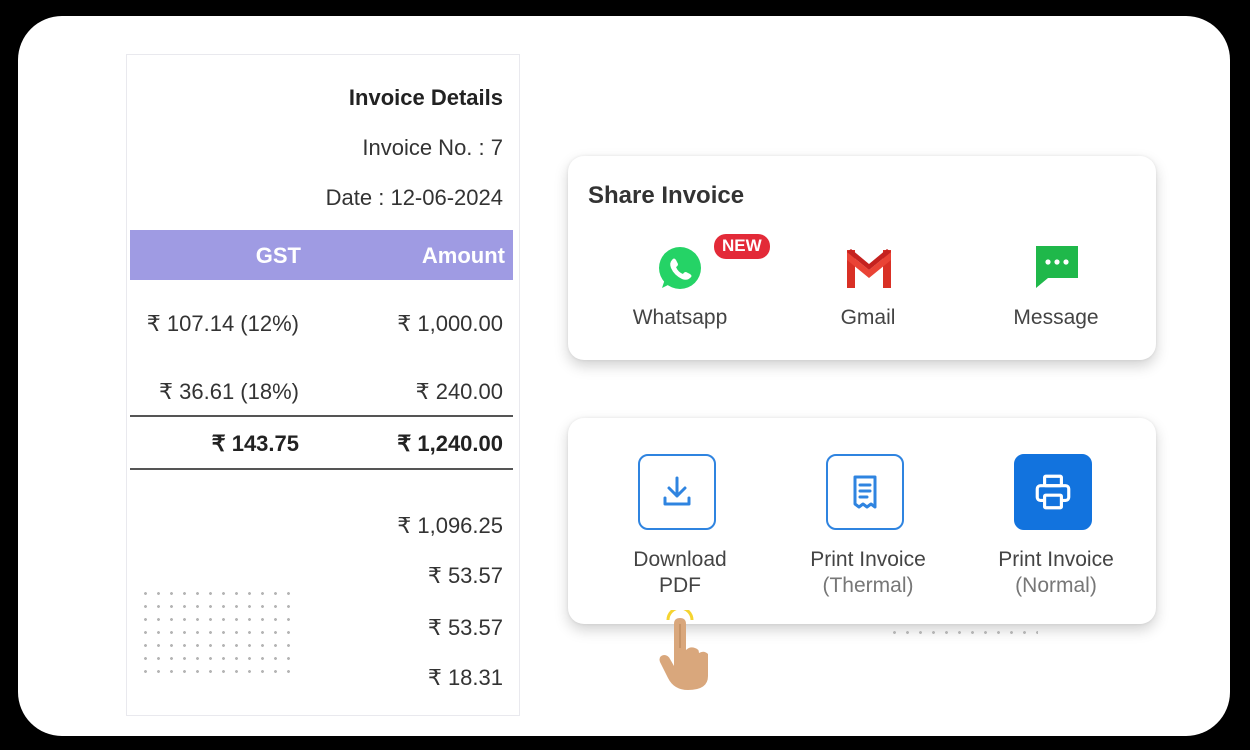 The width and height of the screenshot is (1250, 750). What do you see at coordinates (278, 255) in the screenshot?
I see `gst-column-header: GST` at bounding box center [278, 255].